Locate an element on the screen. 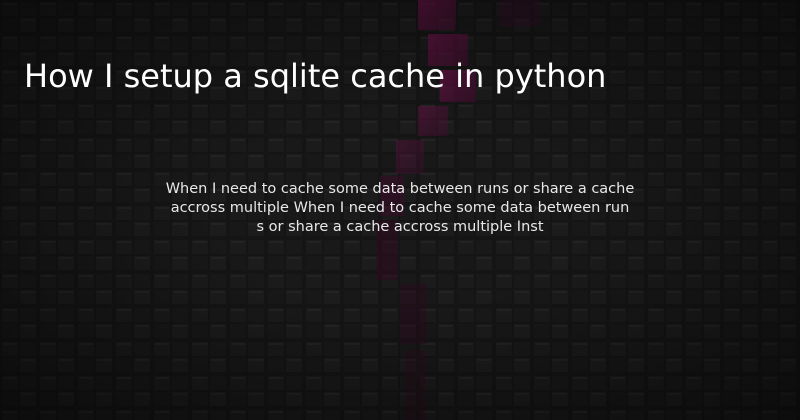 This screenshot has height=420, width=800. description-line-3: s or share a cache accross multiple Inst is located at coordinates (400, 227).